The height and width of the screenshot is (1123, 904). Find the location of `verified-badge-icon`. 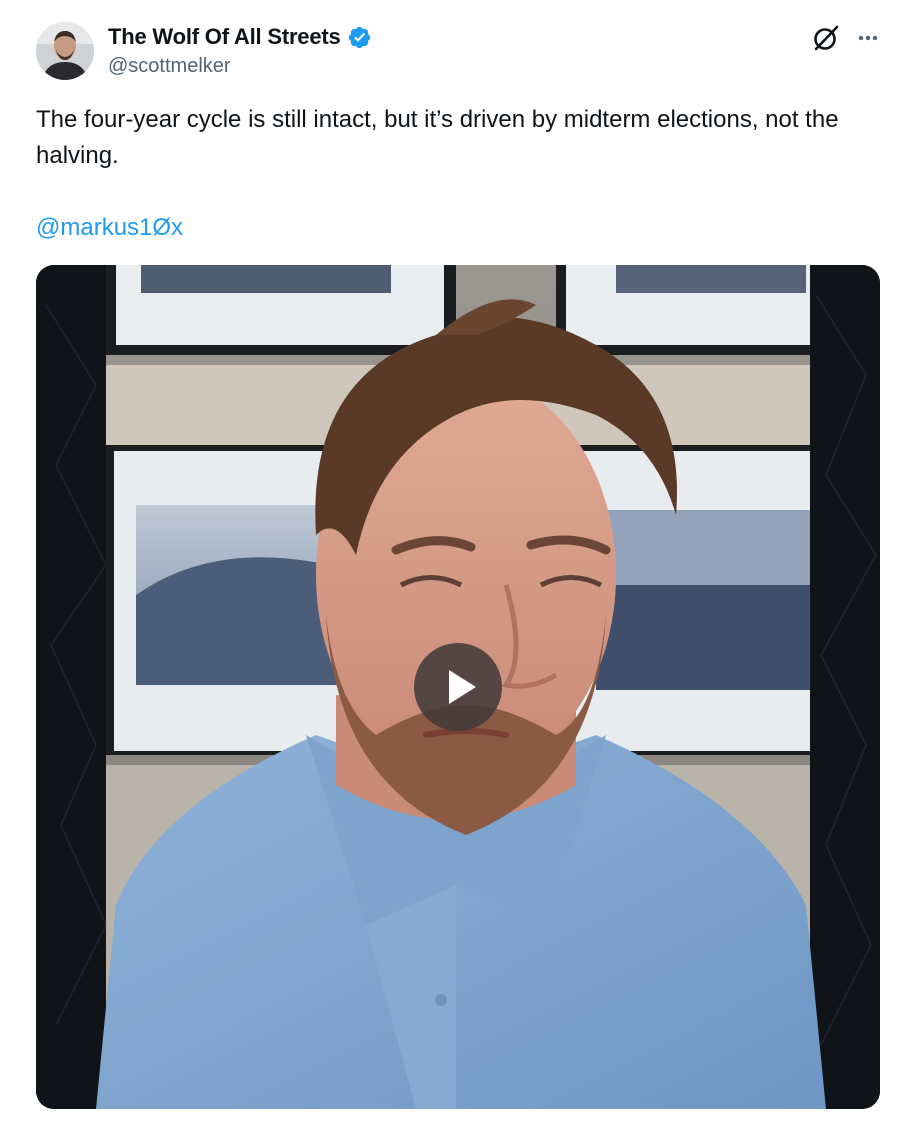

verified-badge-icon is located at coordinates (359, 37).